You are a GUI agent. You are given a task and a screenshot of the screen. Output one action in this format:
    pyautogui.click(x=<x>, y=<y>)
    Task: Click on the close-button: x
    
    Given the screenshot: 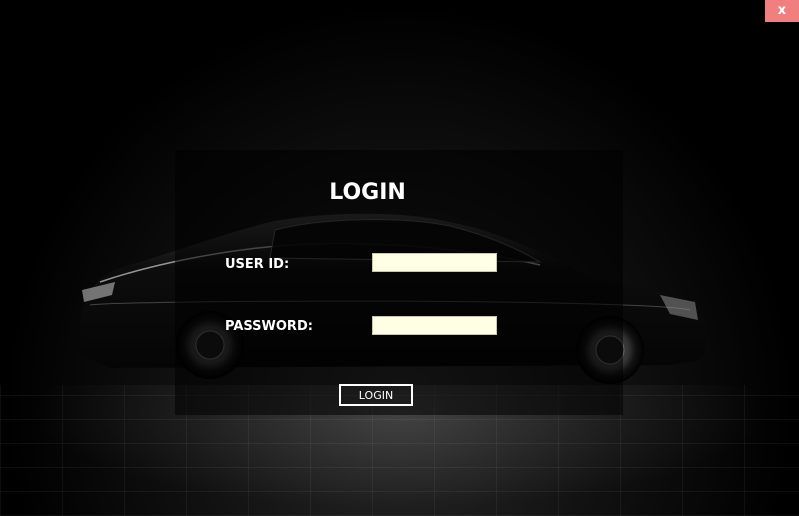 What is the action you would take?
    pyautogui.click(x=782, y=11)
    